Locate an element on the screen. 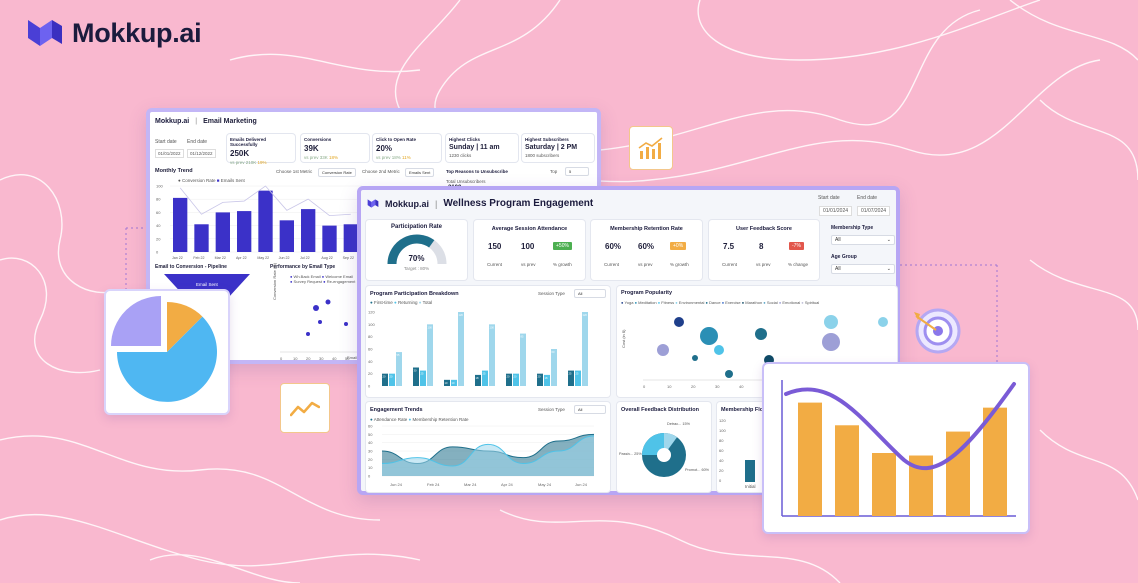 The width and height of the screenshot is (1138, 583). x-tick-label: Sep 22 is located at coordinates (348, 258).